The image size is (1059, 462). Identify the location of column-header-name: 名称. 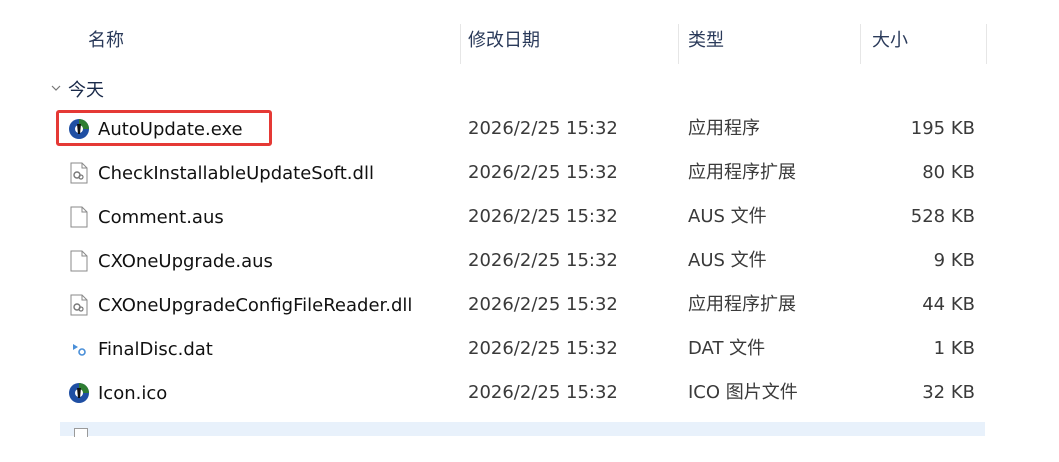
(258, 44).